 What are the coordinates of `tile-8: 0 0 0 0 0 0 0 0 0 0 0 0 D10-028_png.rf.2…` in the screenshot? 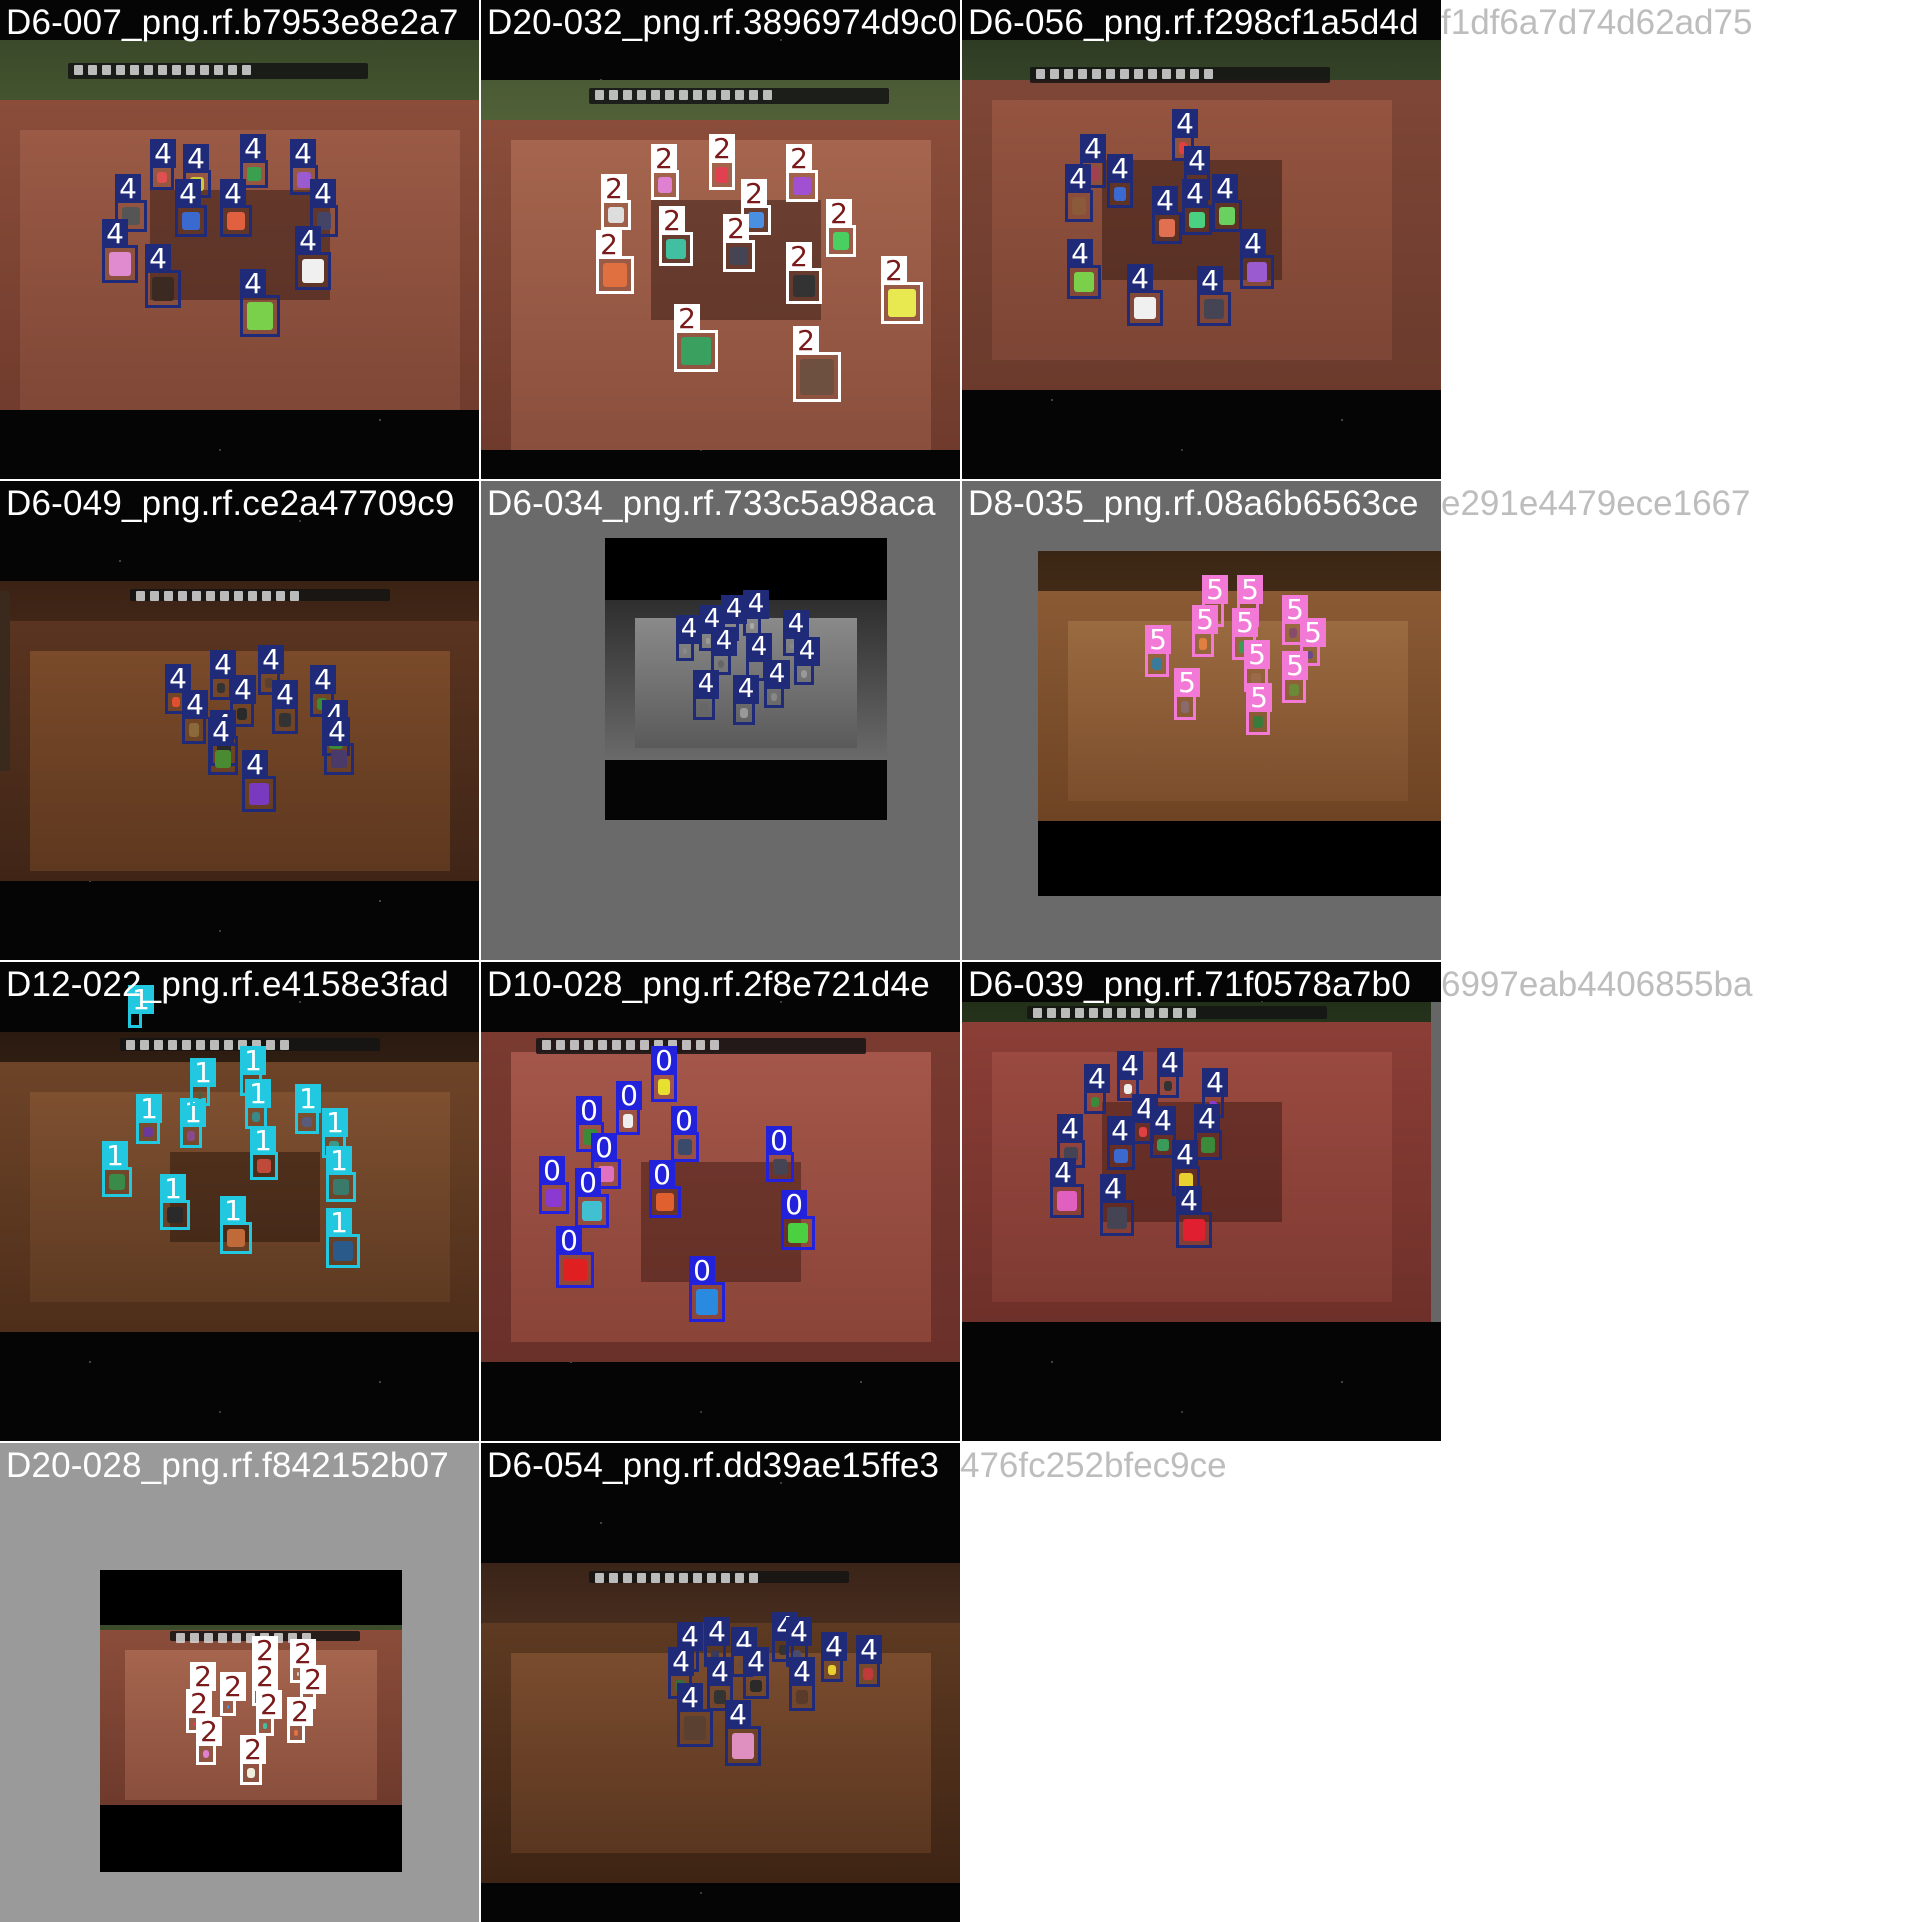 It's located at (720, 1201).